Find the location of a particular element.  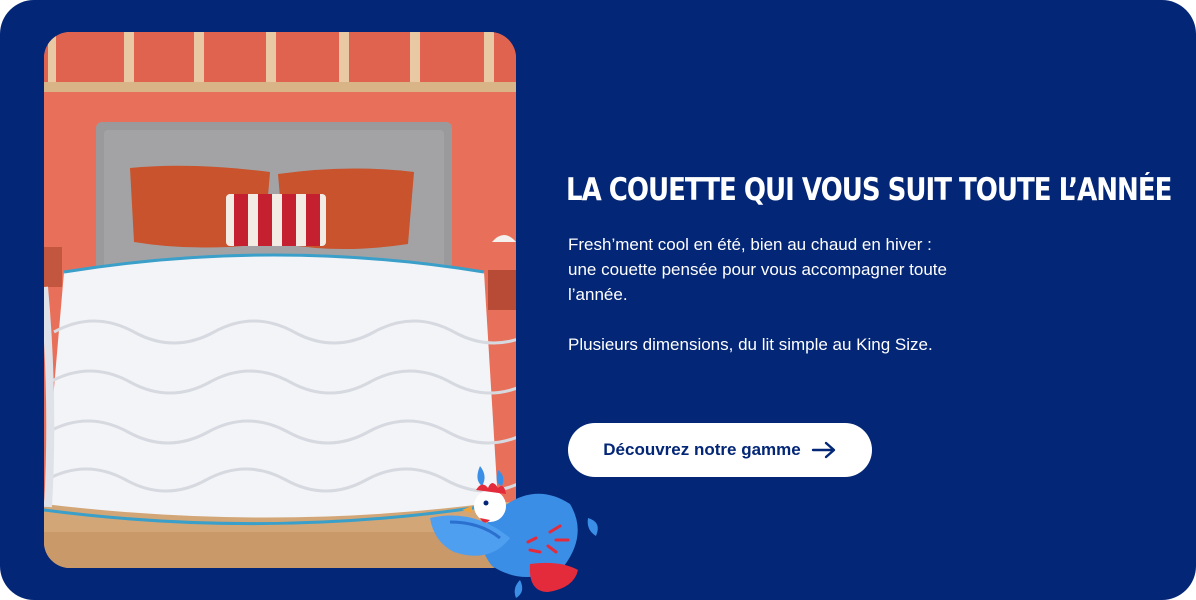

banner-title: LA COUETTE QUI VOUS SUIT TOUTE L’ANNÉE is located at coordinates (869, 190).